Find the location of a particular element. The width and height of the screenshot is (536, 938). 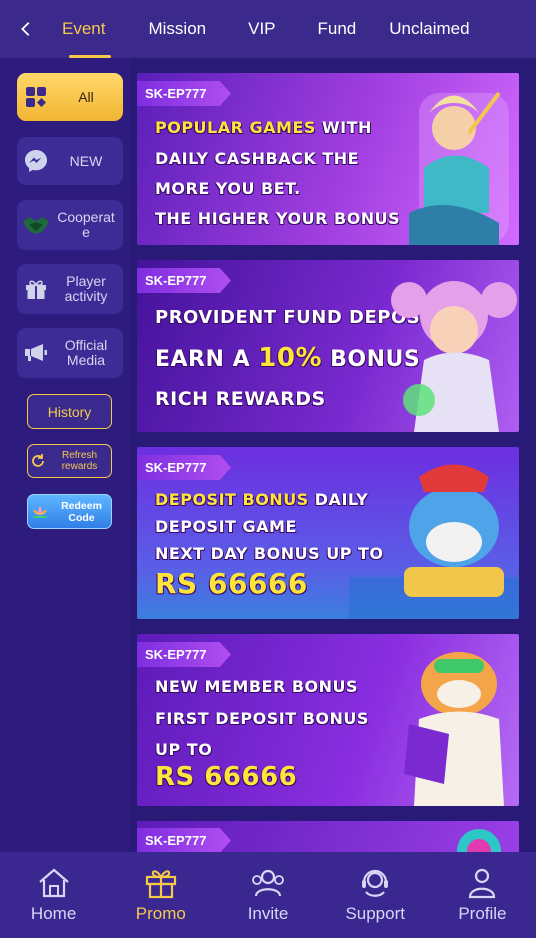

banner-line: FIRST DEPOSIT BONUS is located at coordinates (262, 718).